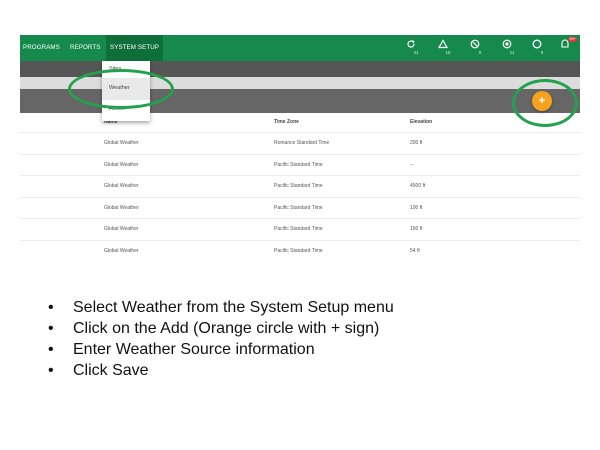  I want to click on header-elevation: Elevation, so click(421, 122).